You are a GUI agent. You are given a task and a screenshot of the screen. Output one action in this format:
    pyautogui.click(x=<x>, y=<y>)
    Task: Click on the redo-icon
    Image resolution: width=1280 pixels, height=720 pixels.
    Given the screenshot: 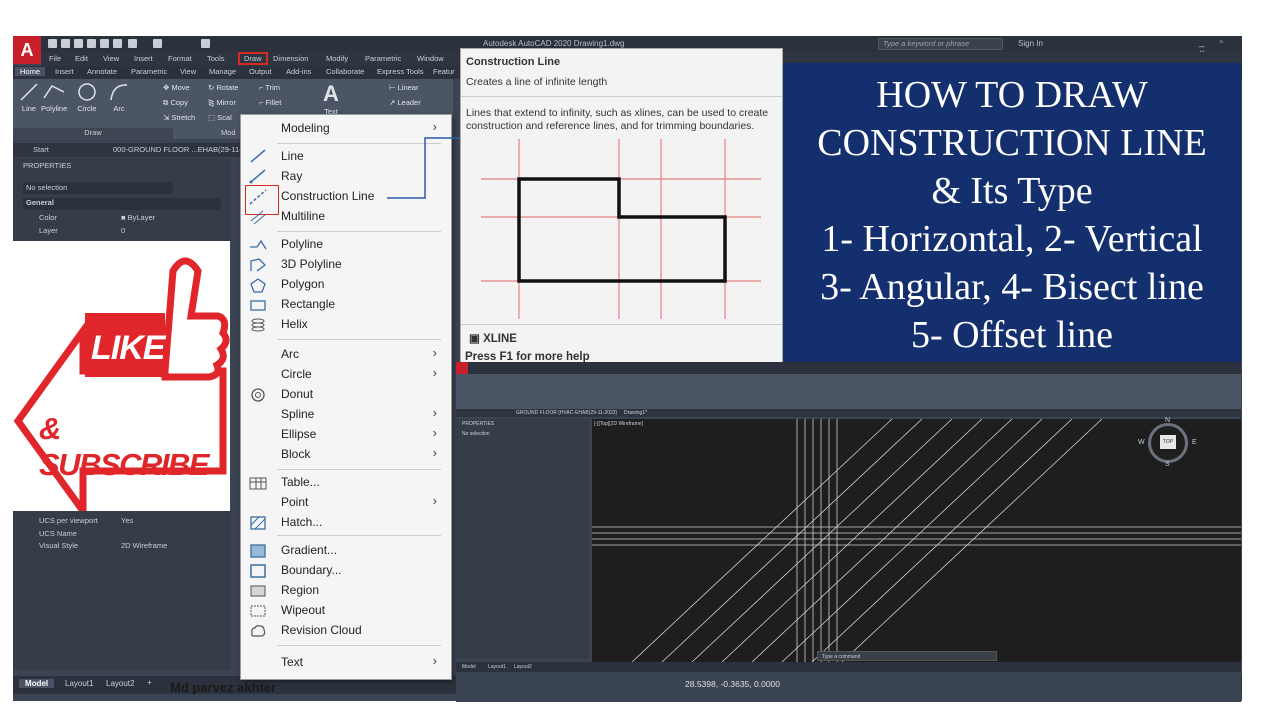 What is the action you would take?
    pyautogui.click(x=157, y=43)
    